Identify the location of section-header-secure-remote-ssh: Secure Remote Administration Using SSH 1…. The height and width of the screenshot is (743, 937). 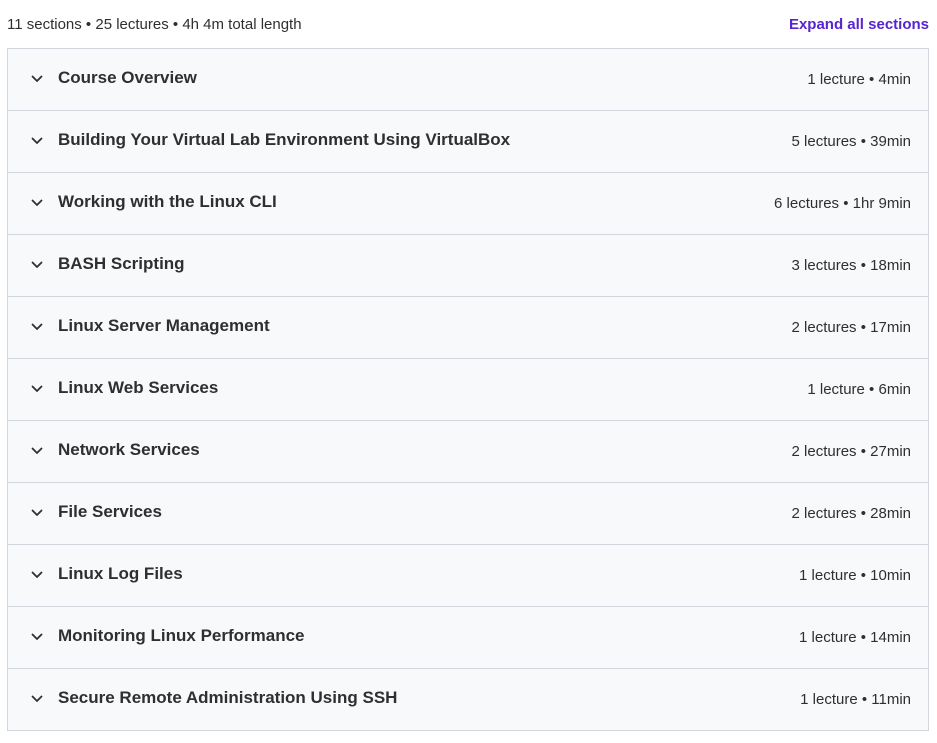
(468, 700).